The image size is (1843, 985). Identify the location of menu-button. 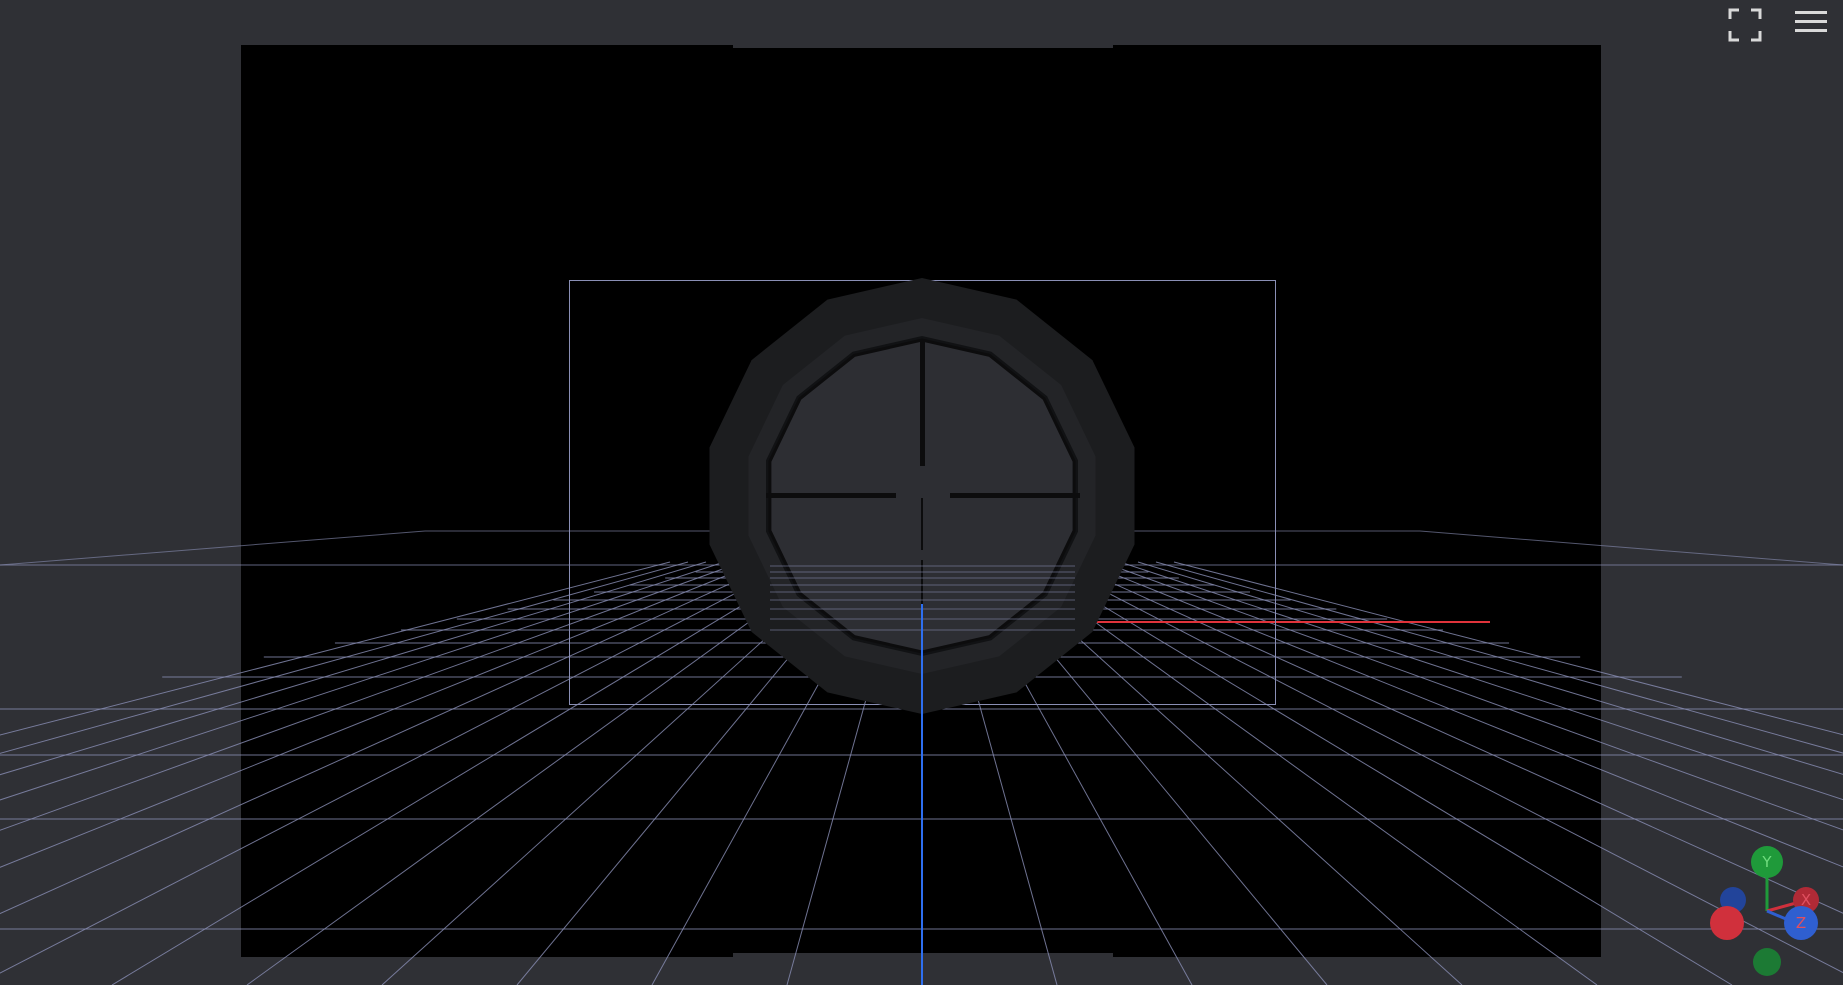
(1814, 26).